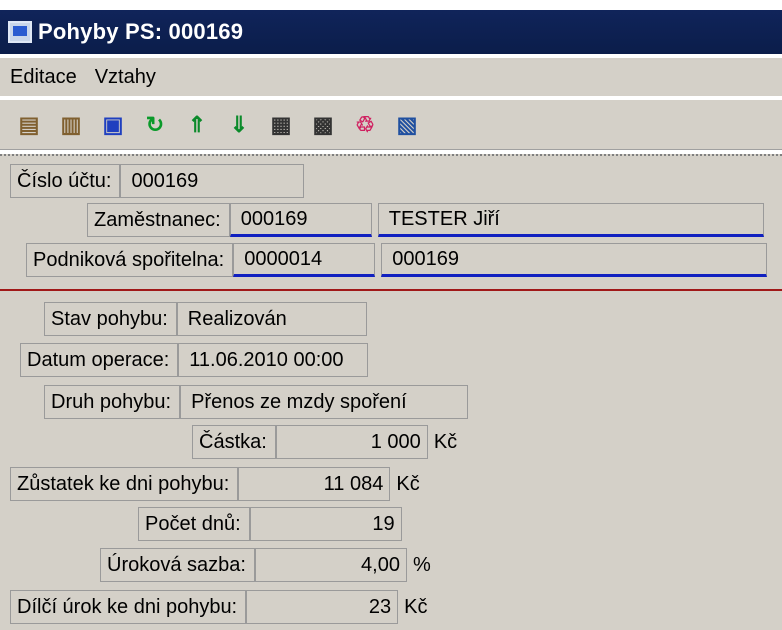 This screenshot has height=630, width=782. I want to click on balance-row: Zůstatek ke dni pohybu: 11 084 Kč, so click(215, 484).